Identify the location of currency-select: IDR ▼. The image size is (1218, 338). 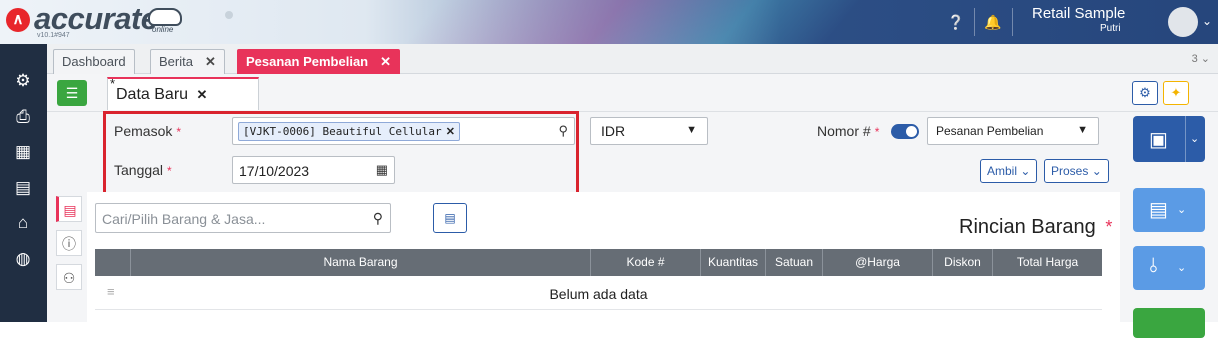
(649, 131).